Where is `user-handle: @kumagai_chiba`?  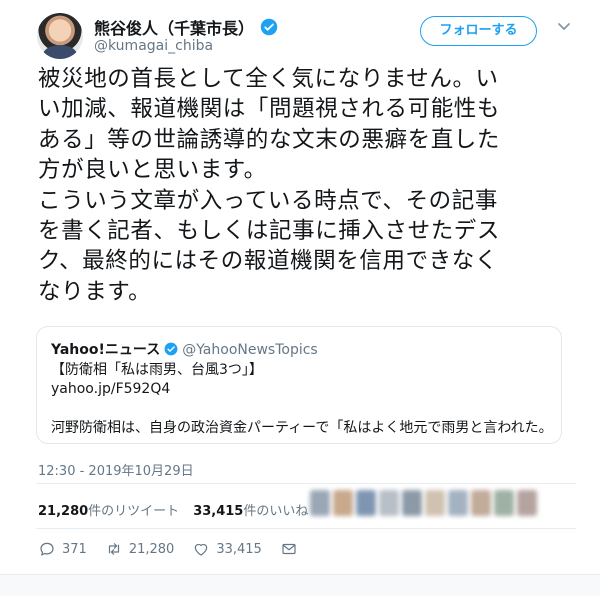 user-handle: @kumagai_chiba is located at coordinates (153, 46).